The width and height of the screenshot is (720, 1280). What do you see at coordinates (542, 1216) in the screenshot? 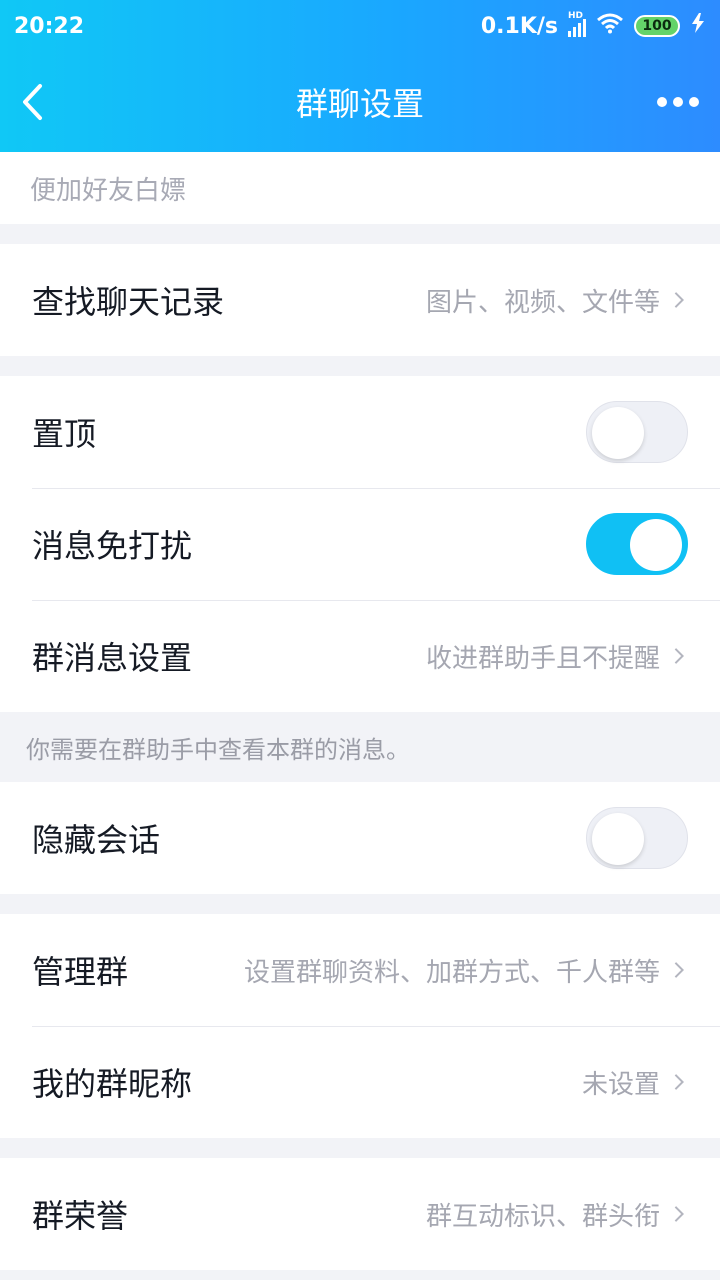
I see `honor-value: 群互动标识、群头衔` at bounding box center [542, 1216].